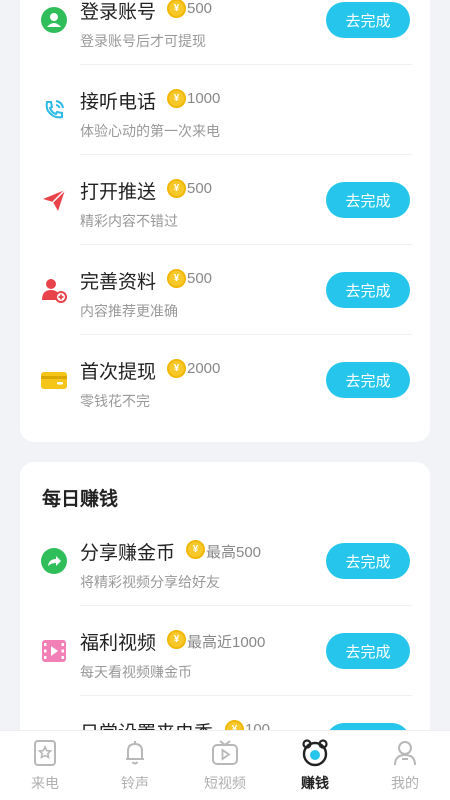  What do you see at coordinates (225, 32) in the screenshot?
I see `task-row-login: 登录账号 ¥ 500 登录账号后才可提现 去完成` at bounding box center [225, 32].